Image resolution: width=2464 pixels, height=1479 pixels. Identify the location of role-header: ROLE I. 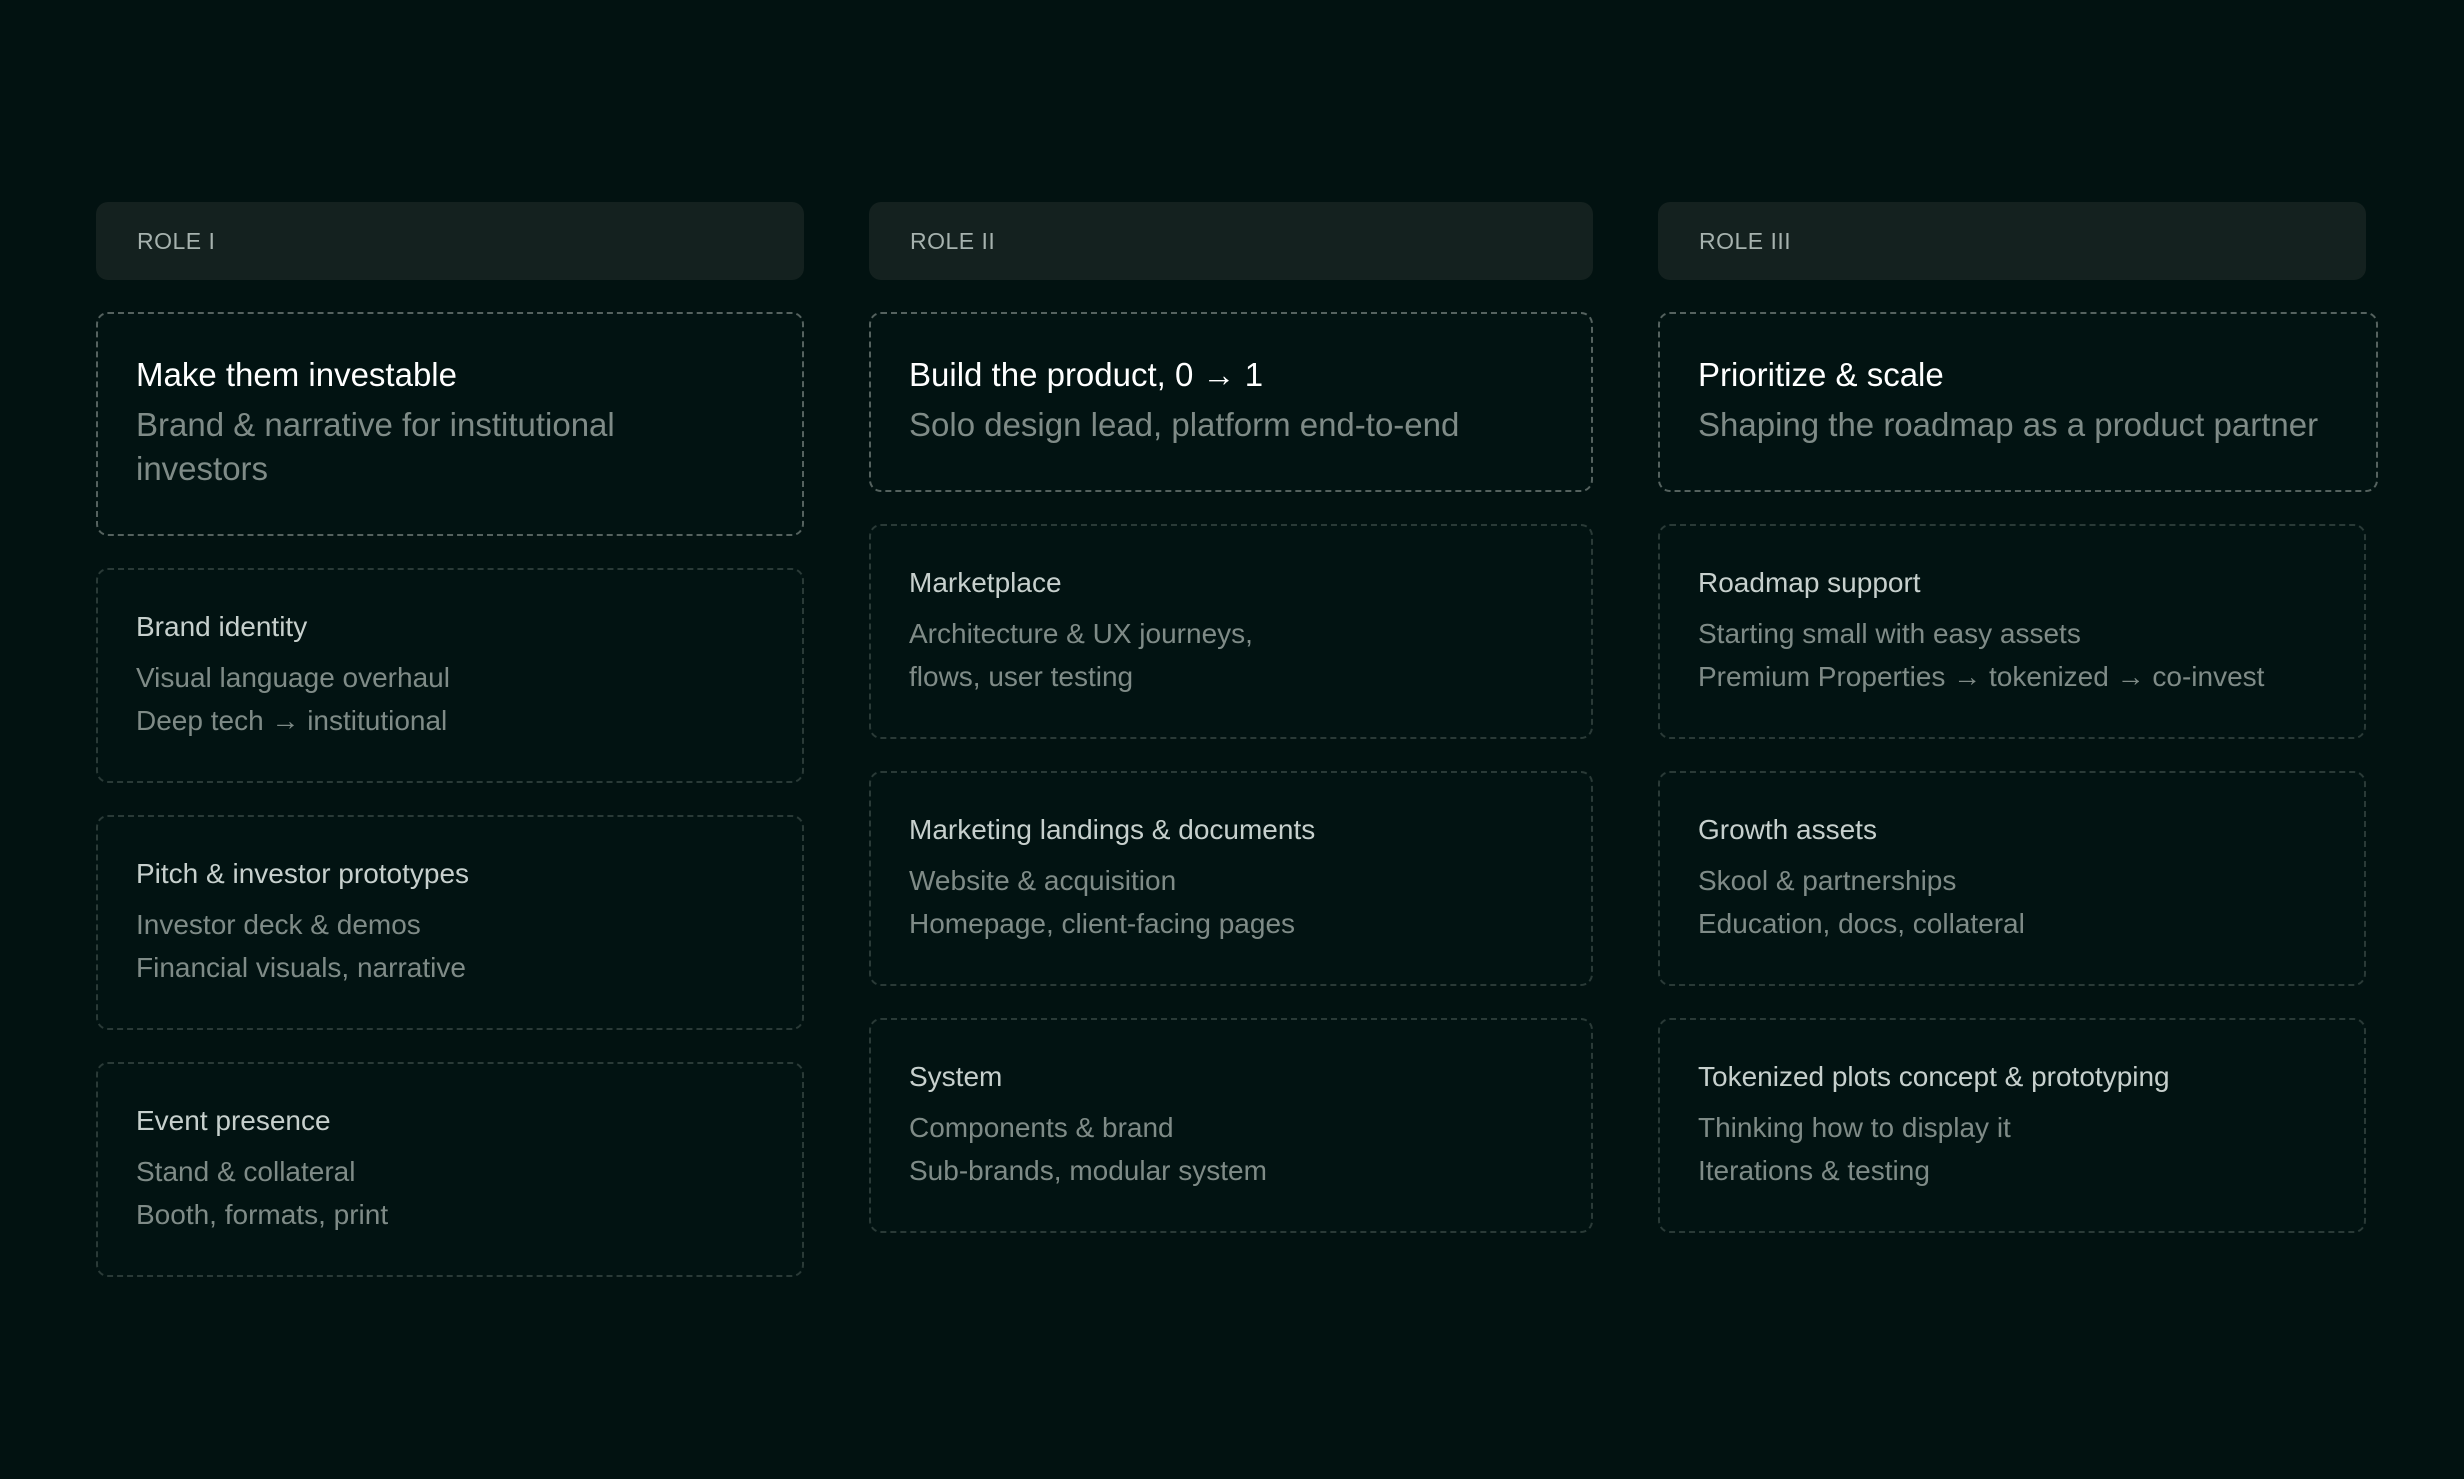
(450, 241).